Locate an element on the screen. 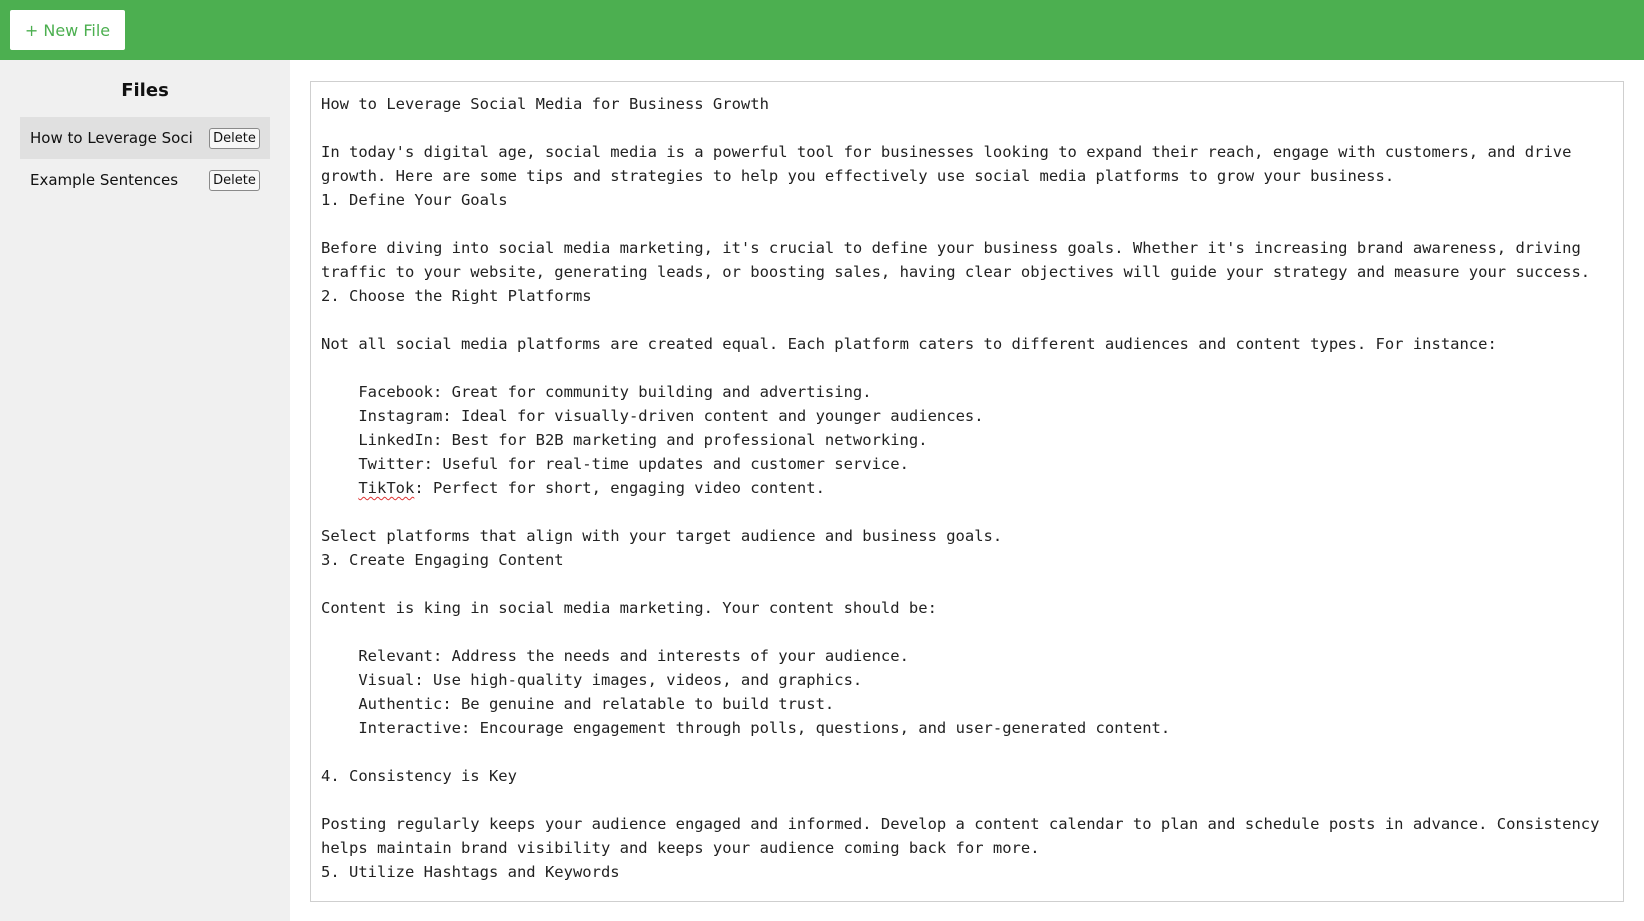 The image size is (1644, 921). file-item: How to Leverage Soci Delete is located at coordinates (145, 138).